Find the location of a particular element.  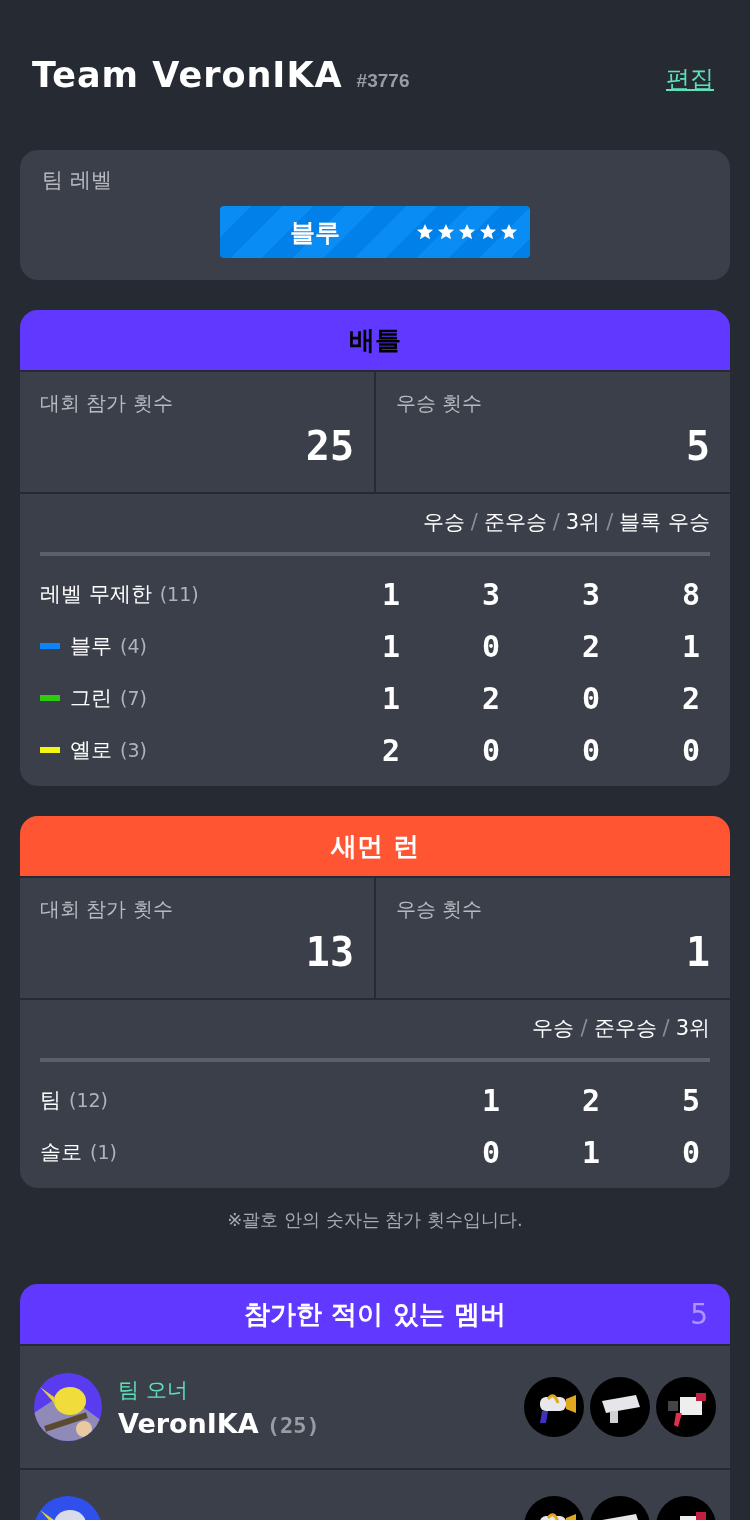

row-label: 그린 is located at coordinates (91, 698).